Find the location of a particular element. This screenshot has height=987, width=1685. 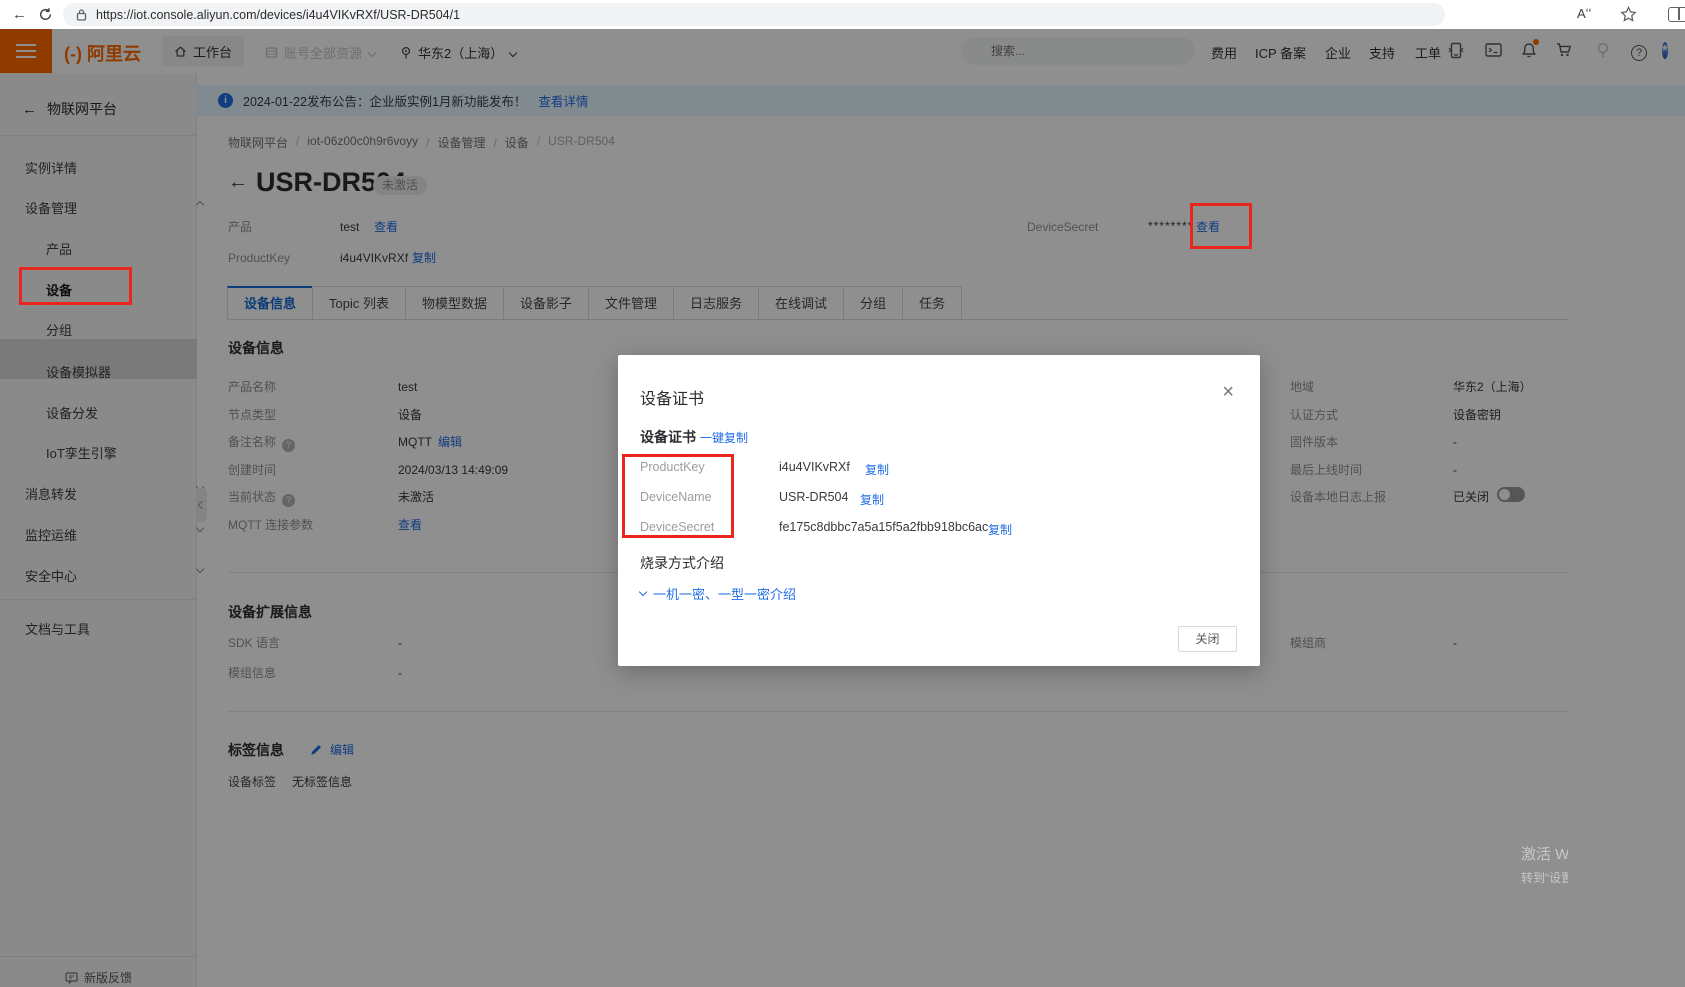

cert-devicesecret-value: fe175c8dbbc7a5a15f5a2fbb918bc6ac is located at coordinates (884, 527).